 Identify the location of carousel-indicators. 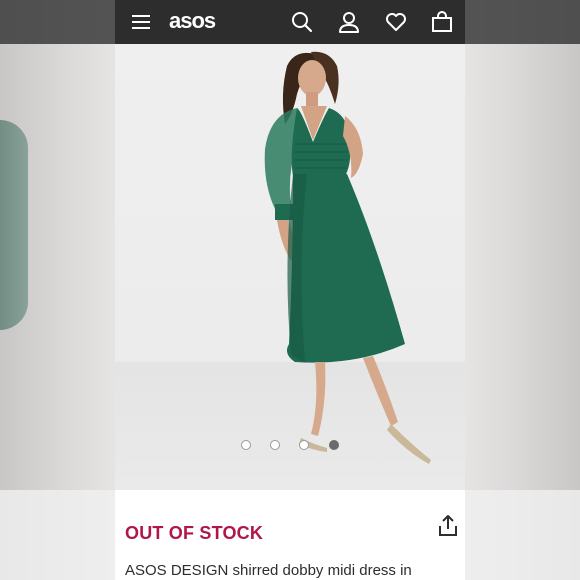
(290, 446).